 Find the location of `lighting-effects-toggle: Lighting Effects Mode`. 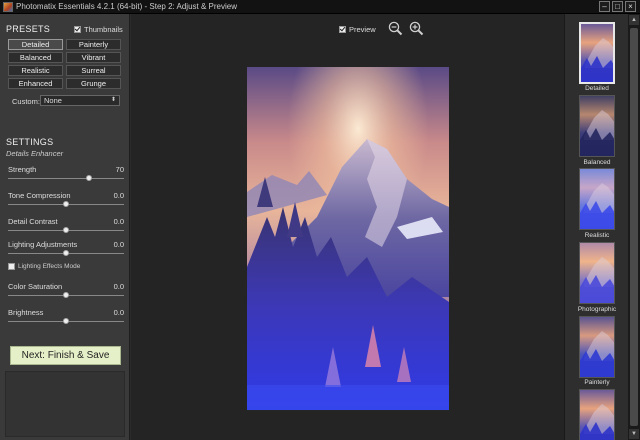

lighting-effects-toggle: Lighting Effects Mode is located at coordinates (44, 266).